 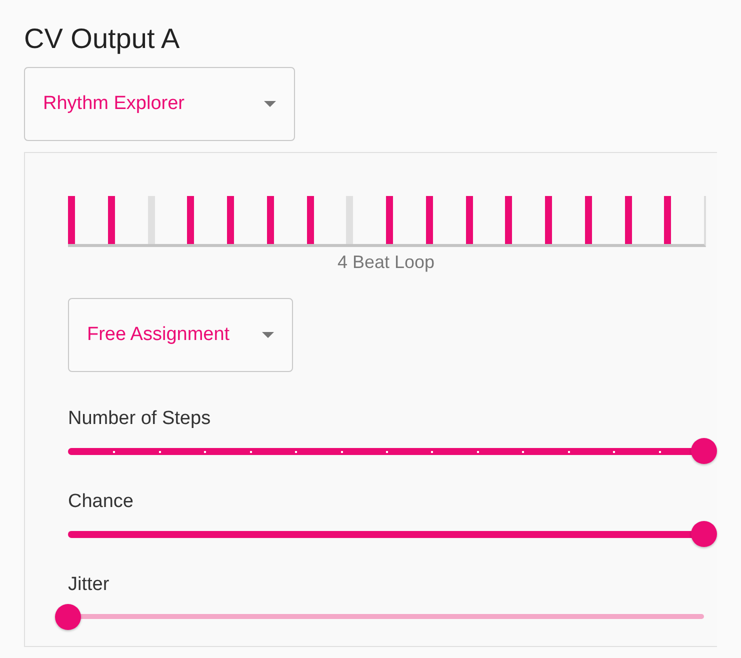 I want to click on pattern-caption: 4 Beat Loop, so click(x=386, y=262).